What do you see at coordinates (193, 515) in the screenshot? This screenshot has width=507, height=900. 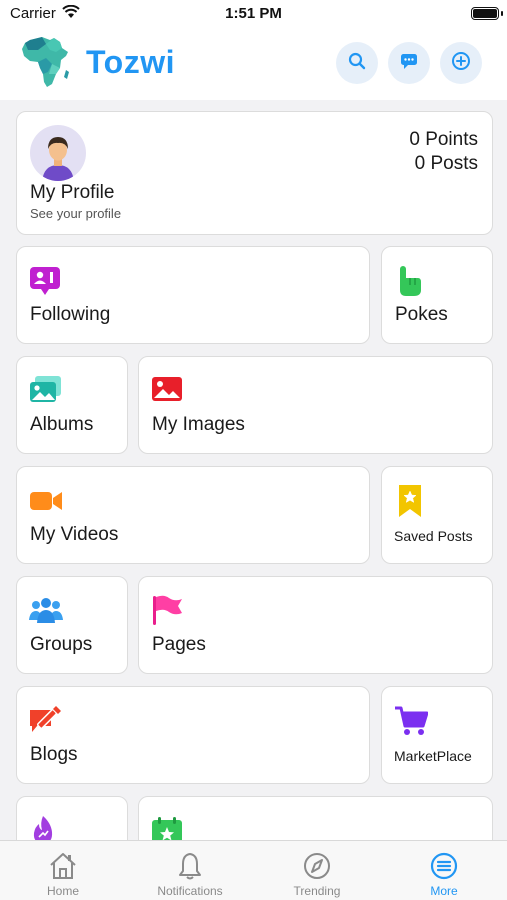 I see `menu-item-my-videos: My Videos` at bounding box center [193, 515].